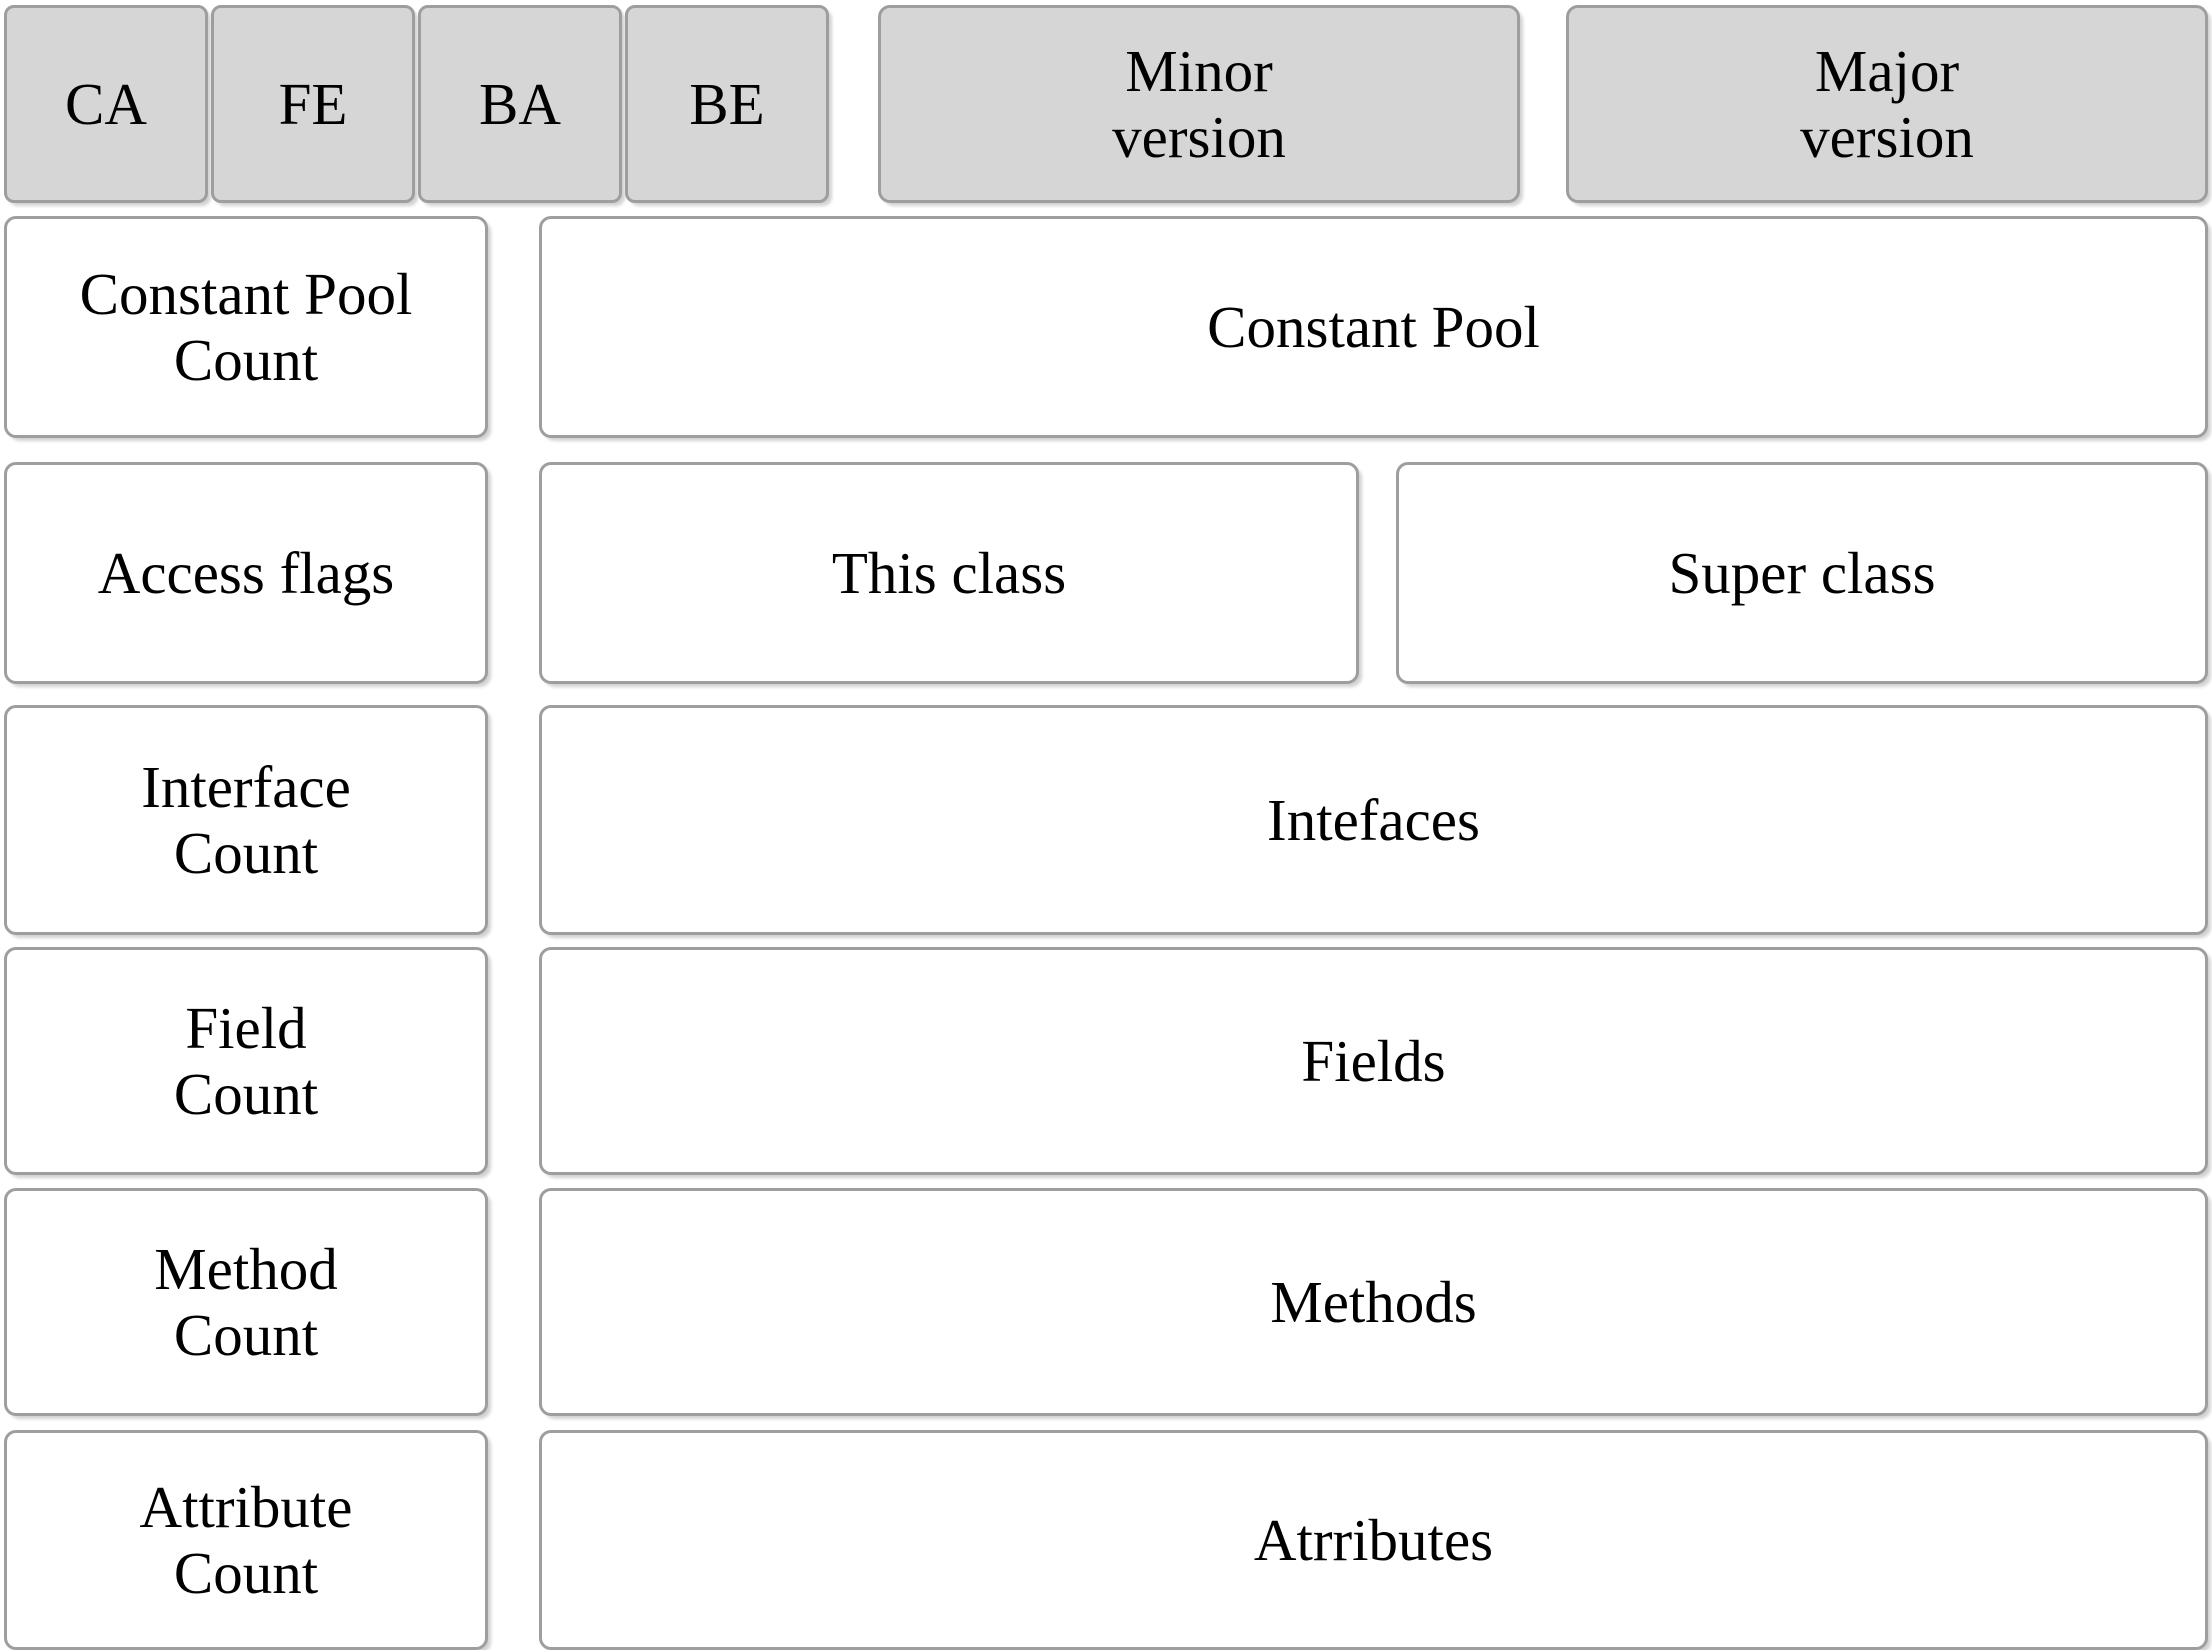  I want to click on fields-box: Fields, so click(1373, 1061).